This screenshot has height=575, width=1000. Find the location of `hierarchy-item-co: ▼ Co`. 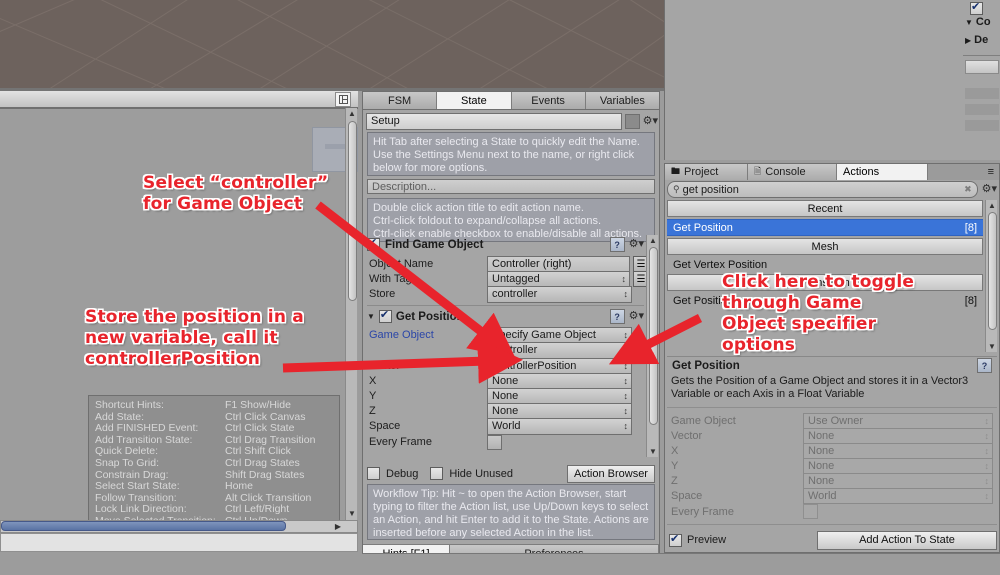

hierarchy-item-co: ▼ Co is located at coordinates (978, 22).